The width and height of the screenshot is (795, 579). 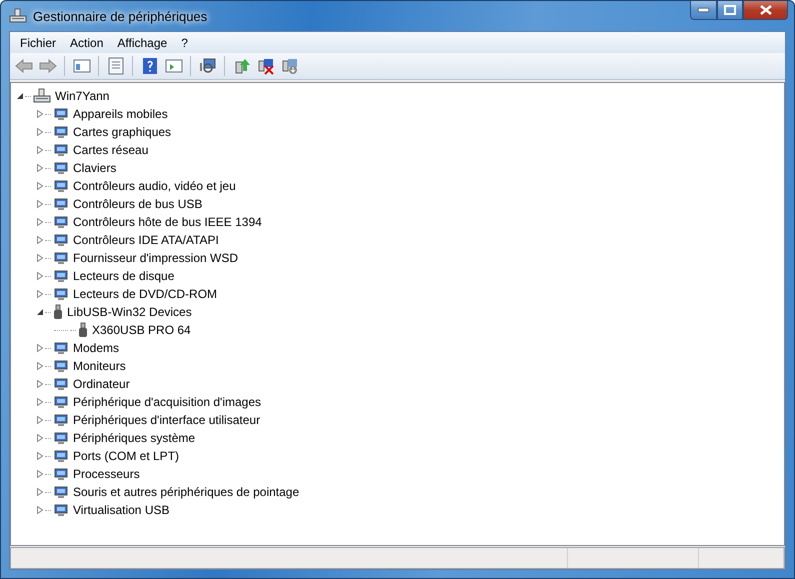 I want to click on menu-item: ?, so click(x=184, y=43).